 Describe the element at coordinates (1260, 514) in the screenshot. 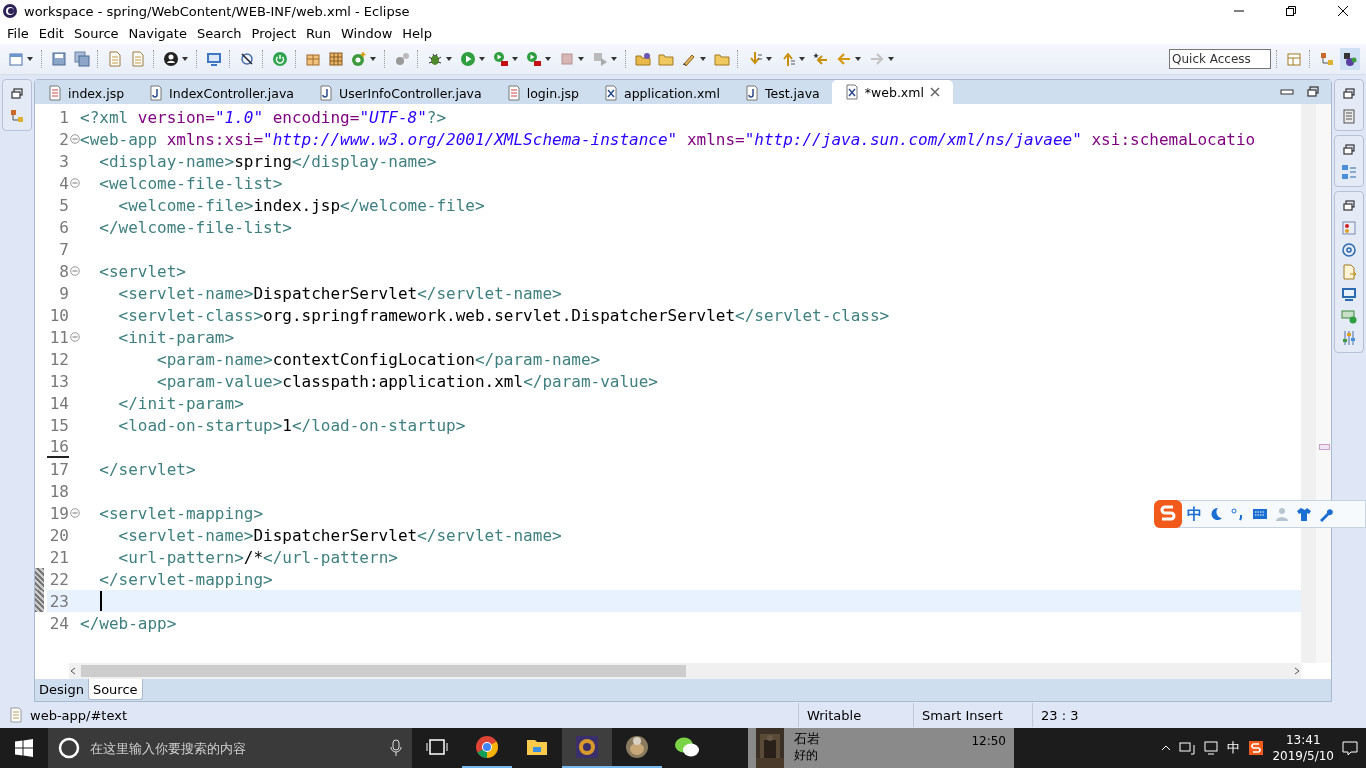

I see `keyboard-icon` at that location.